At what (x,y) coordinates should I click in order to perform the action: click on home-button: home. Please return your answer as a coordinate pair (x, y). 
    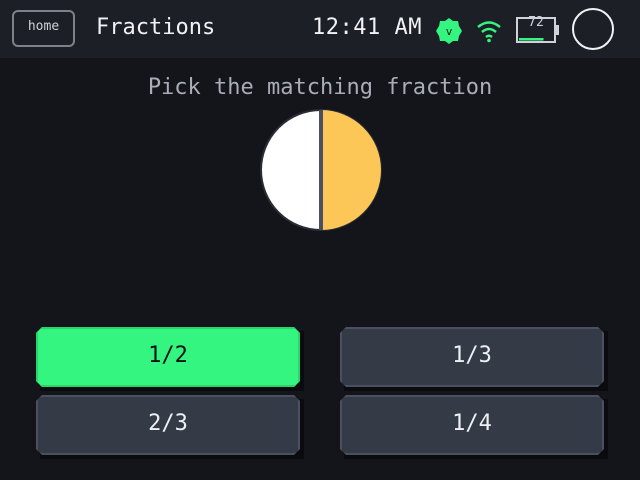
    Looking at the image, I should click on (43, 28).